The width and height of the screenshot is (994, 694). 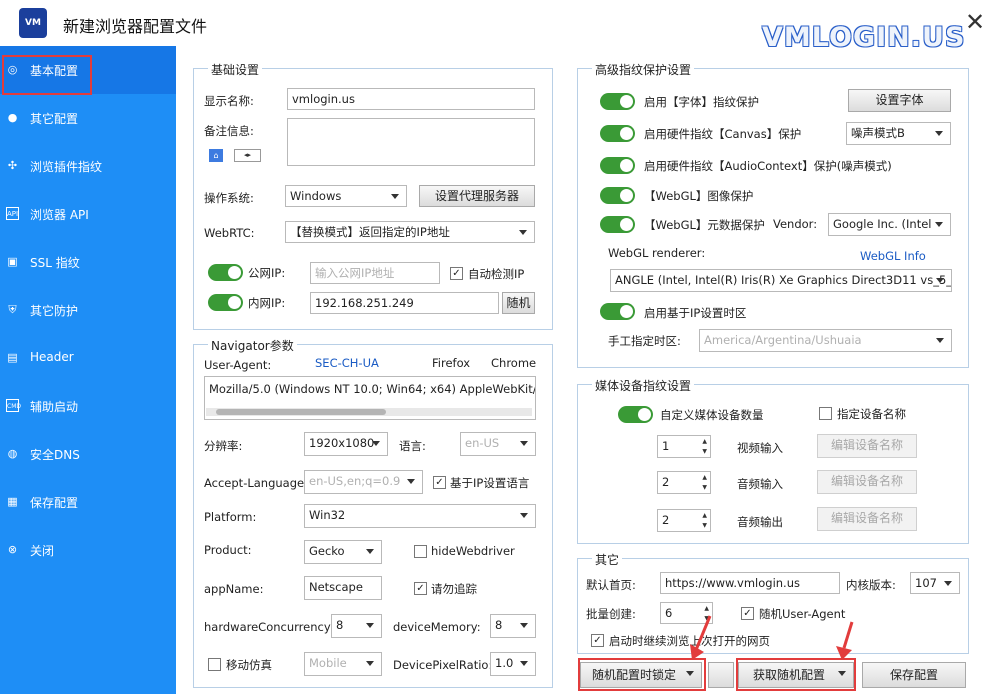 I want to click on horizontal-scrollbar, so click(x=369, y=412).